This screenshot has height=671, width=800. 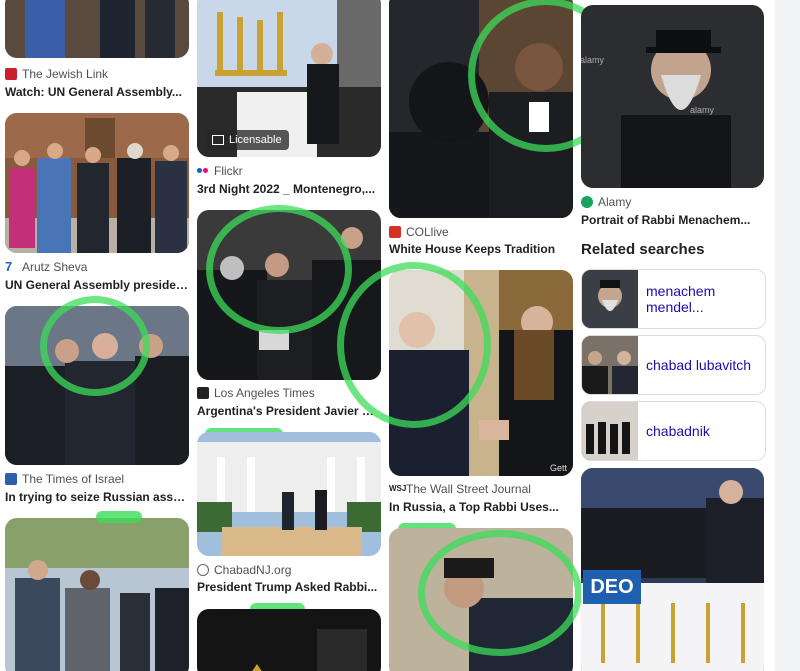 I want to click on green-highlight-mark, so click(x=119, y=517).